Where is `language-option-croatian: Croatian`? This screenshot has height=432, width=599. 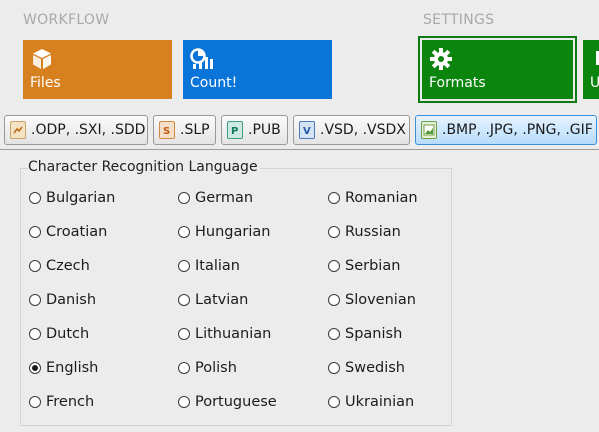
language-option-croatian: Croatian is located at coordinates (68, 232).